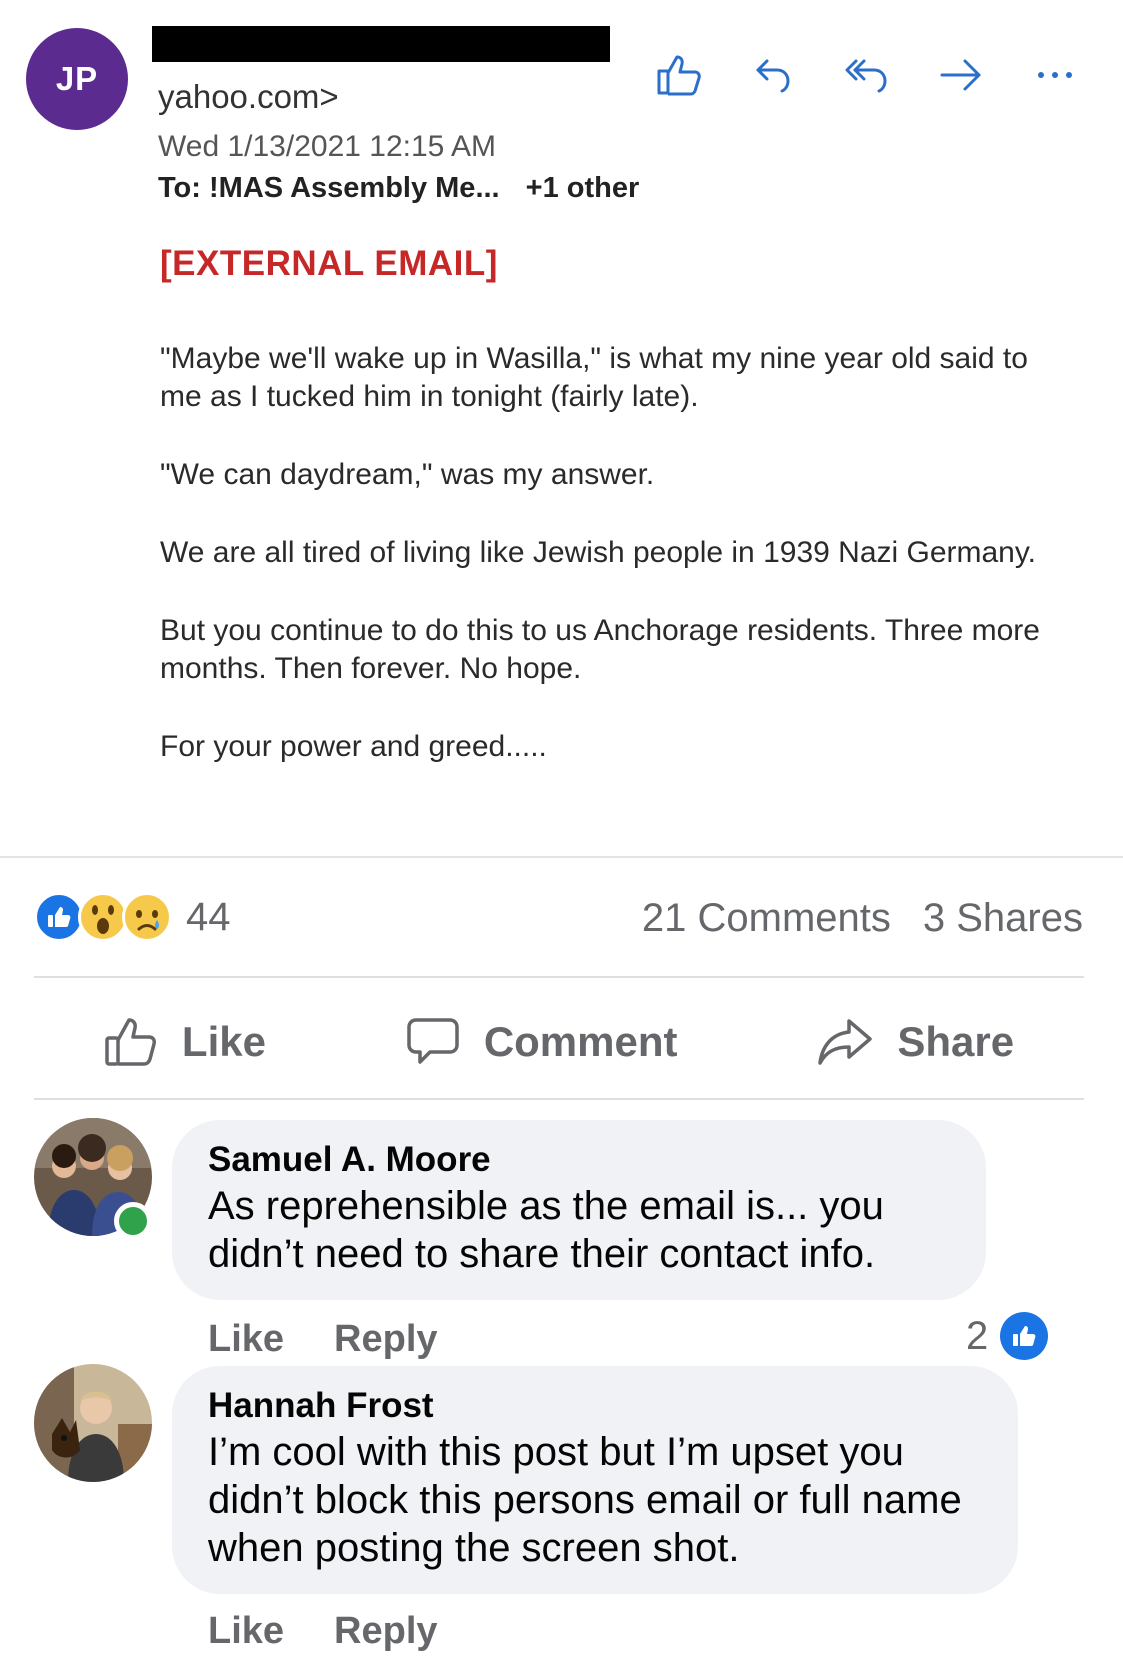 This screenshot has width=1123, height=1660. What do you see at coordinates (59, 917) in the screenshot?
I see `like-reaction-icon` at bounding box center [59, 917].